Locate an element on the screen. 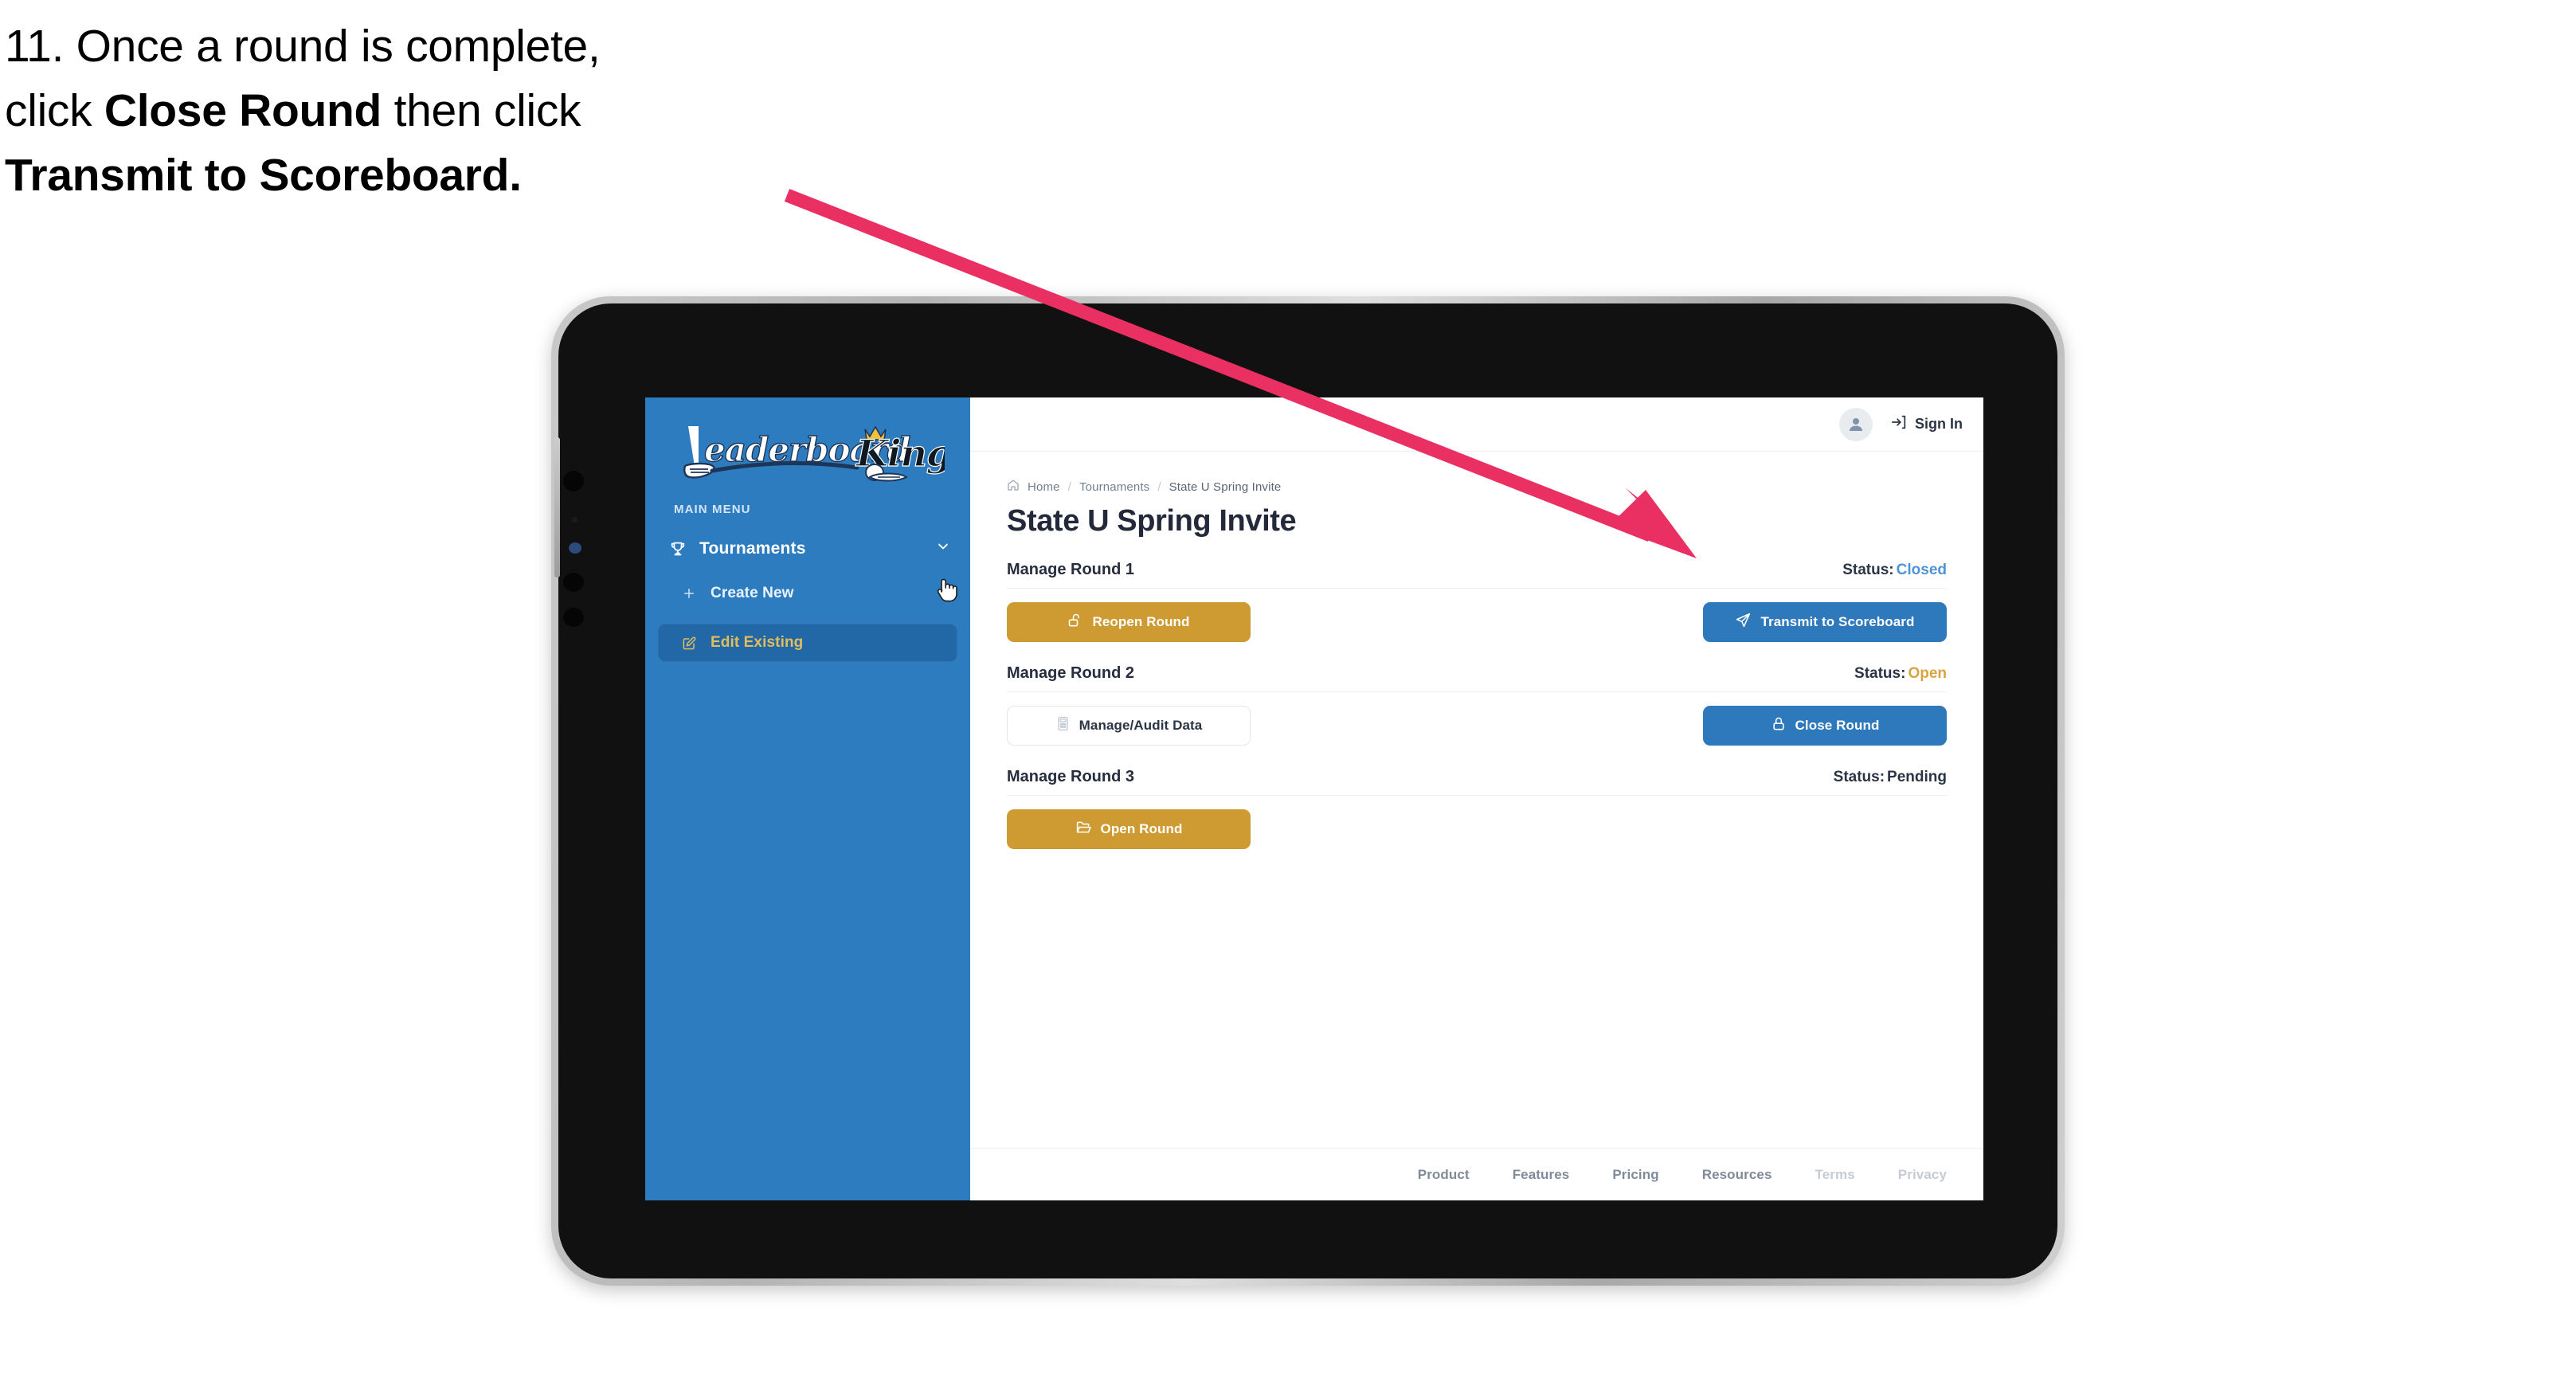 The width and height of the screenshot is (2576, 1386). transmit-to-scoreboard-button: Transmit to Scoreboard is located at coordinates (1825, 622).